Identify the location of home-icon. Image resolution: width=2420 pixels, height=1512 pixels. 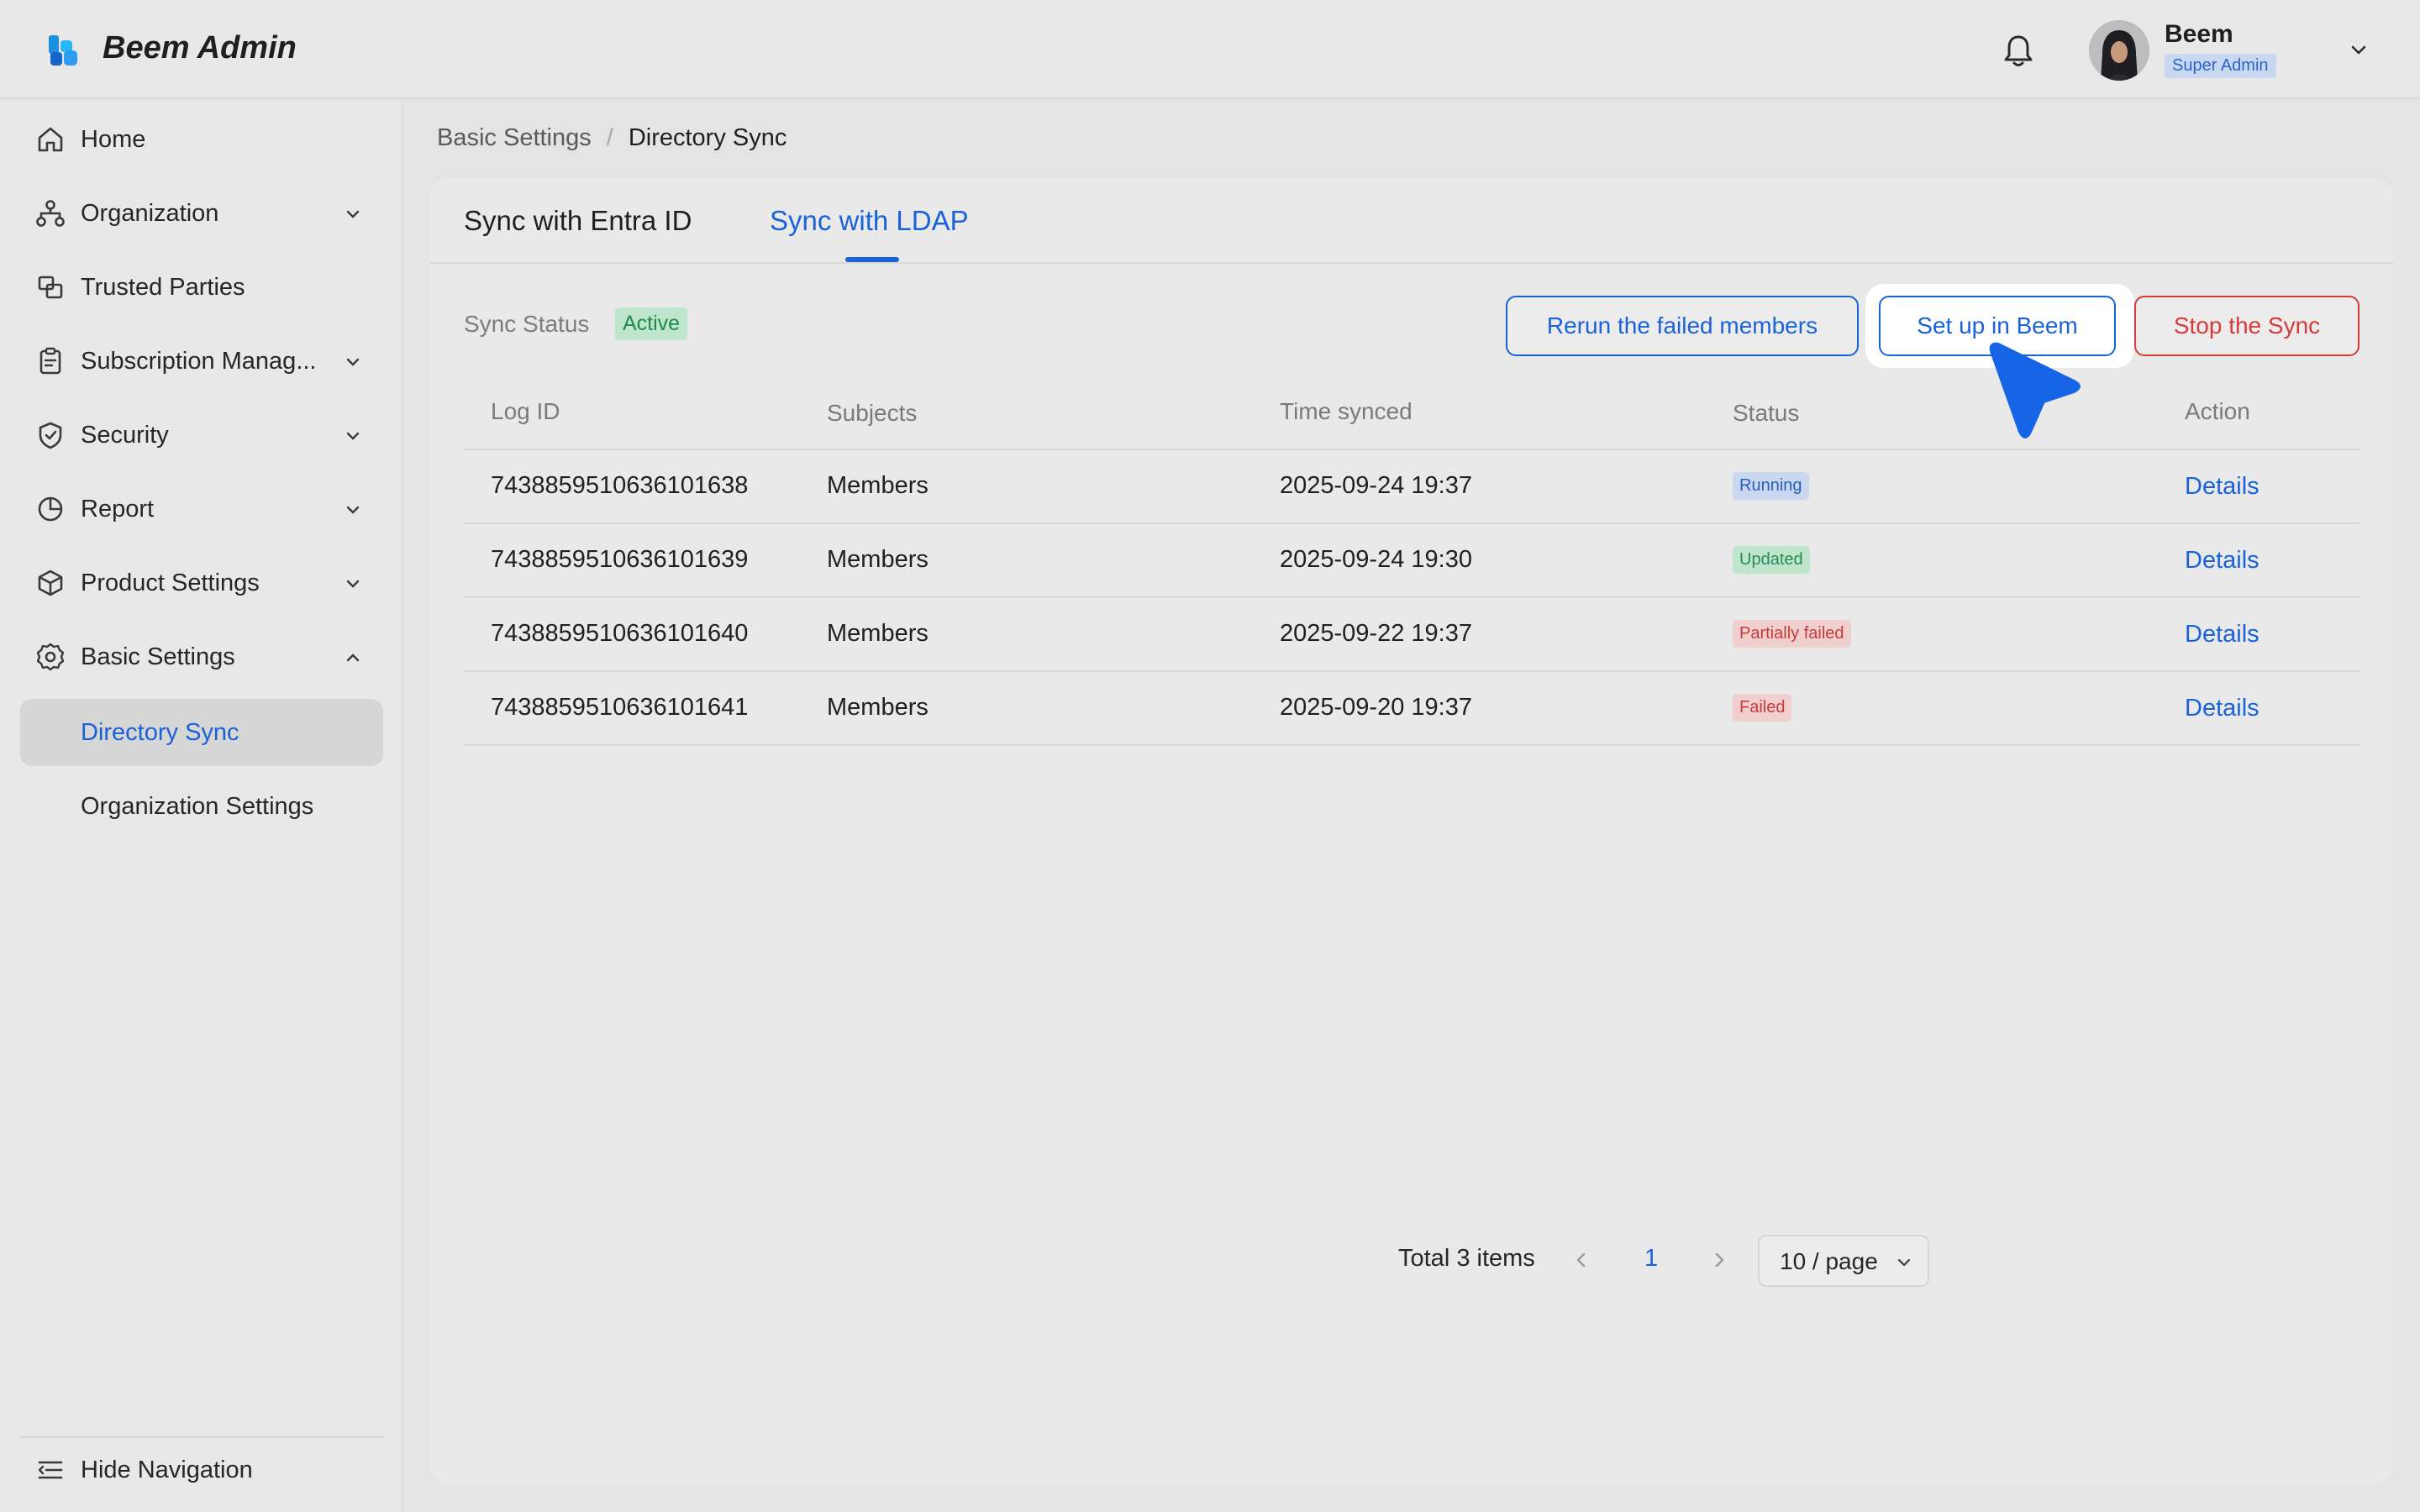
(51, 139).